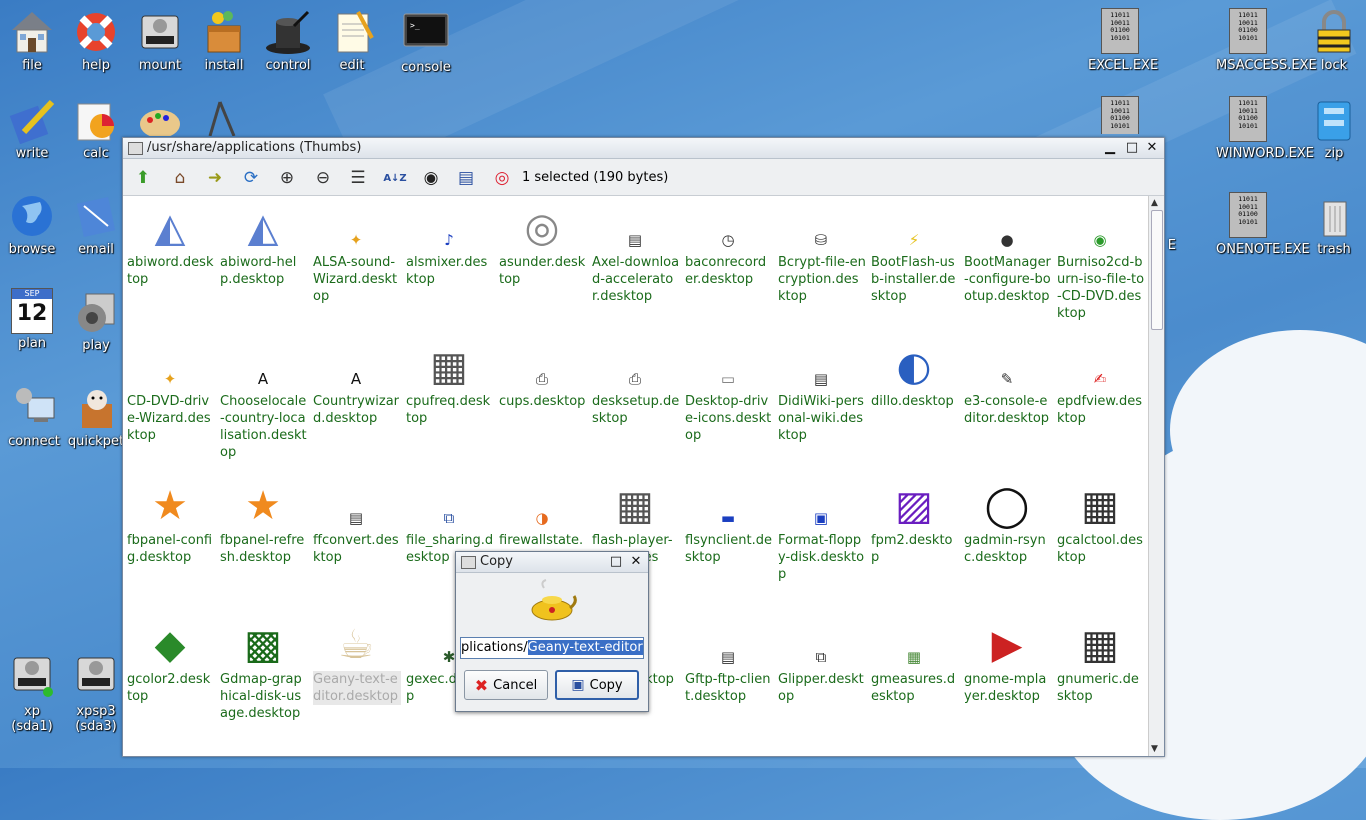 The width and height of the screenshot is (1366, 820). What do you see at coordinates (323, 178) in the screenshot?
I see `zoom-out-icon: ⊖` at bounding box center [323, 178].